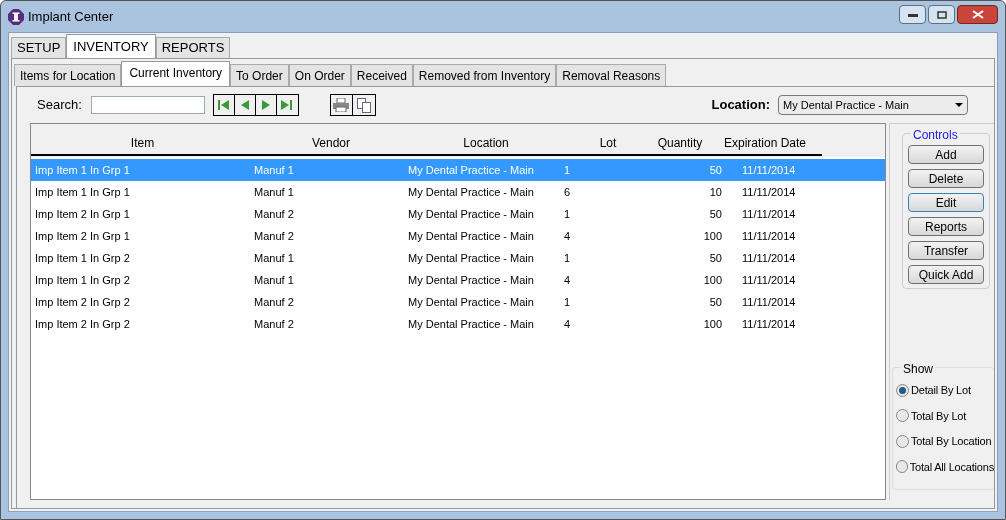  I want to click on close-icon, so click(977, 14).